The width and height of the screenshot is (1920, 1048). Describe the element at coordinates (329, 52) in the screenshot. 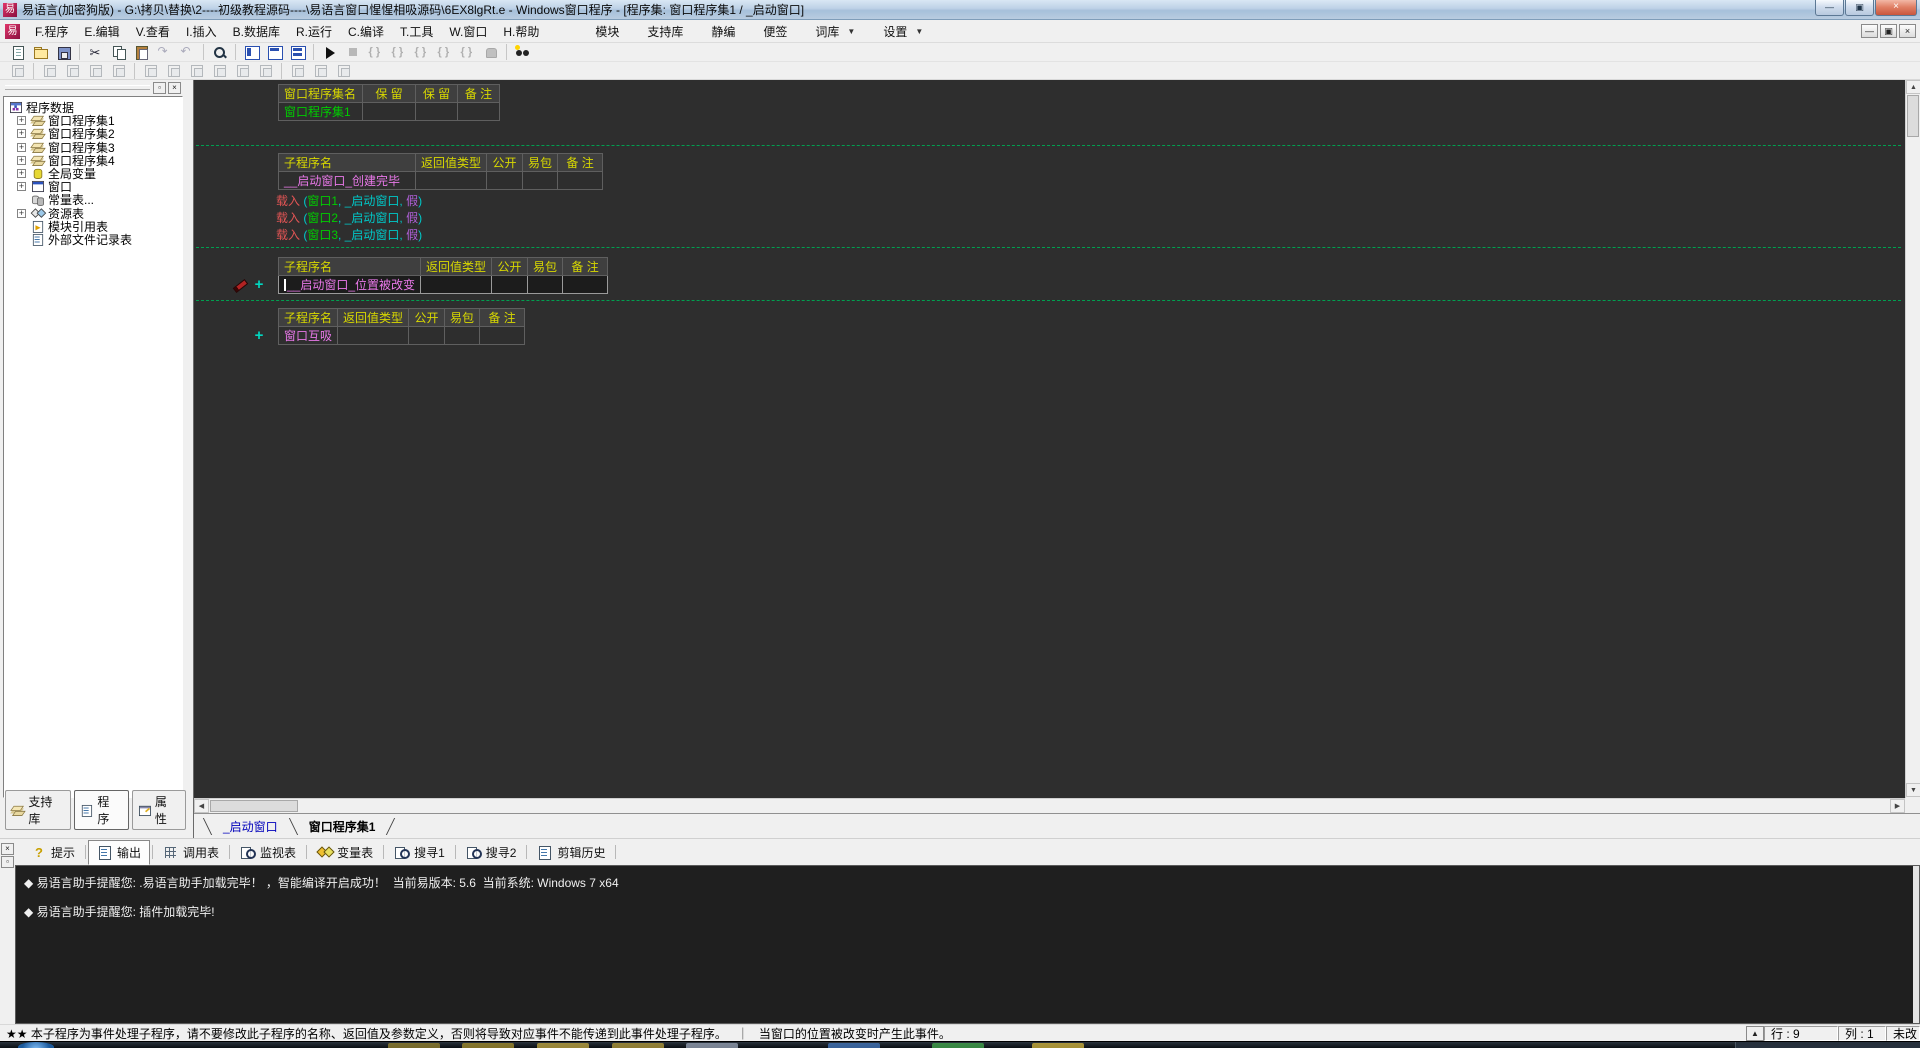

I see `run-button` at that location.